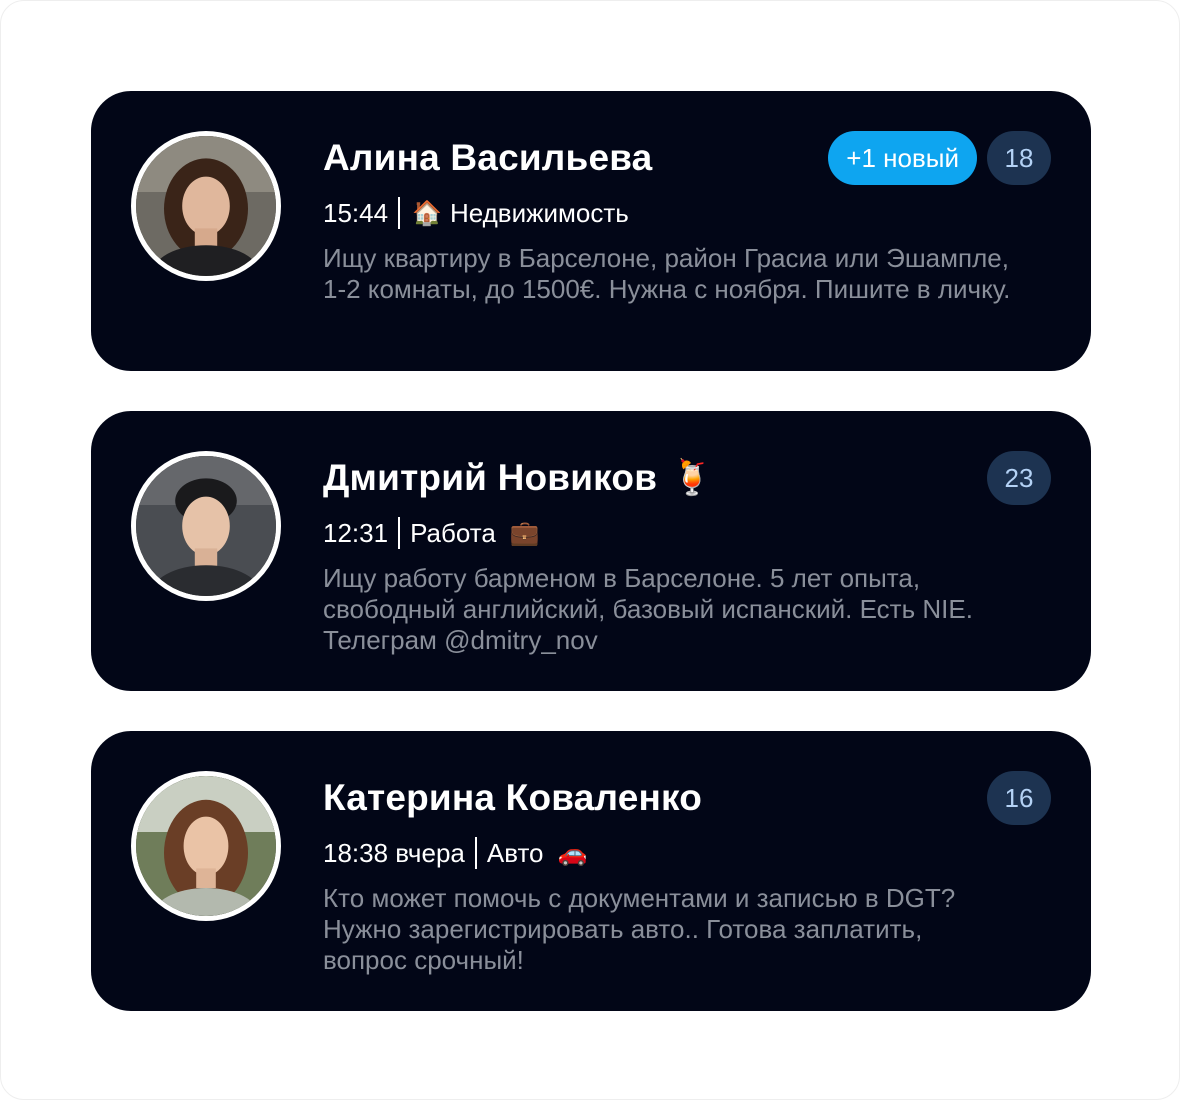 The image size is (1180, 1100). I want to click on post-time: 12:31, so click(356, 532).